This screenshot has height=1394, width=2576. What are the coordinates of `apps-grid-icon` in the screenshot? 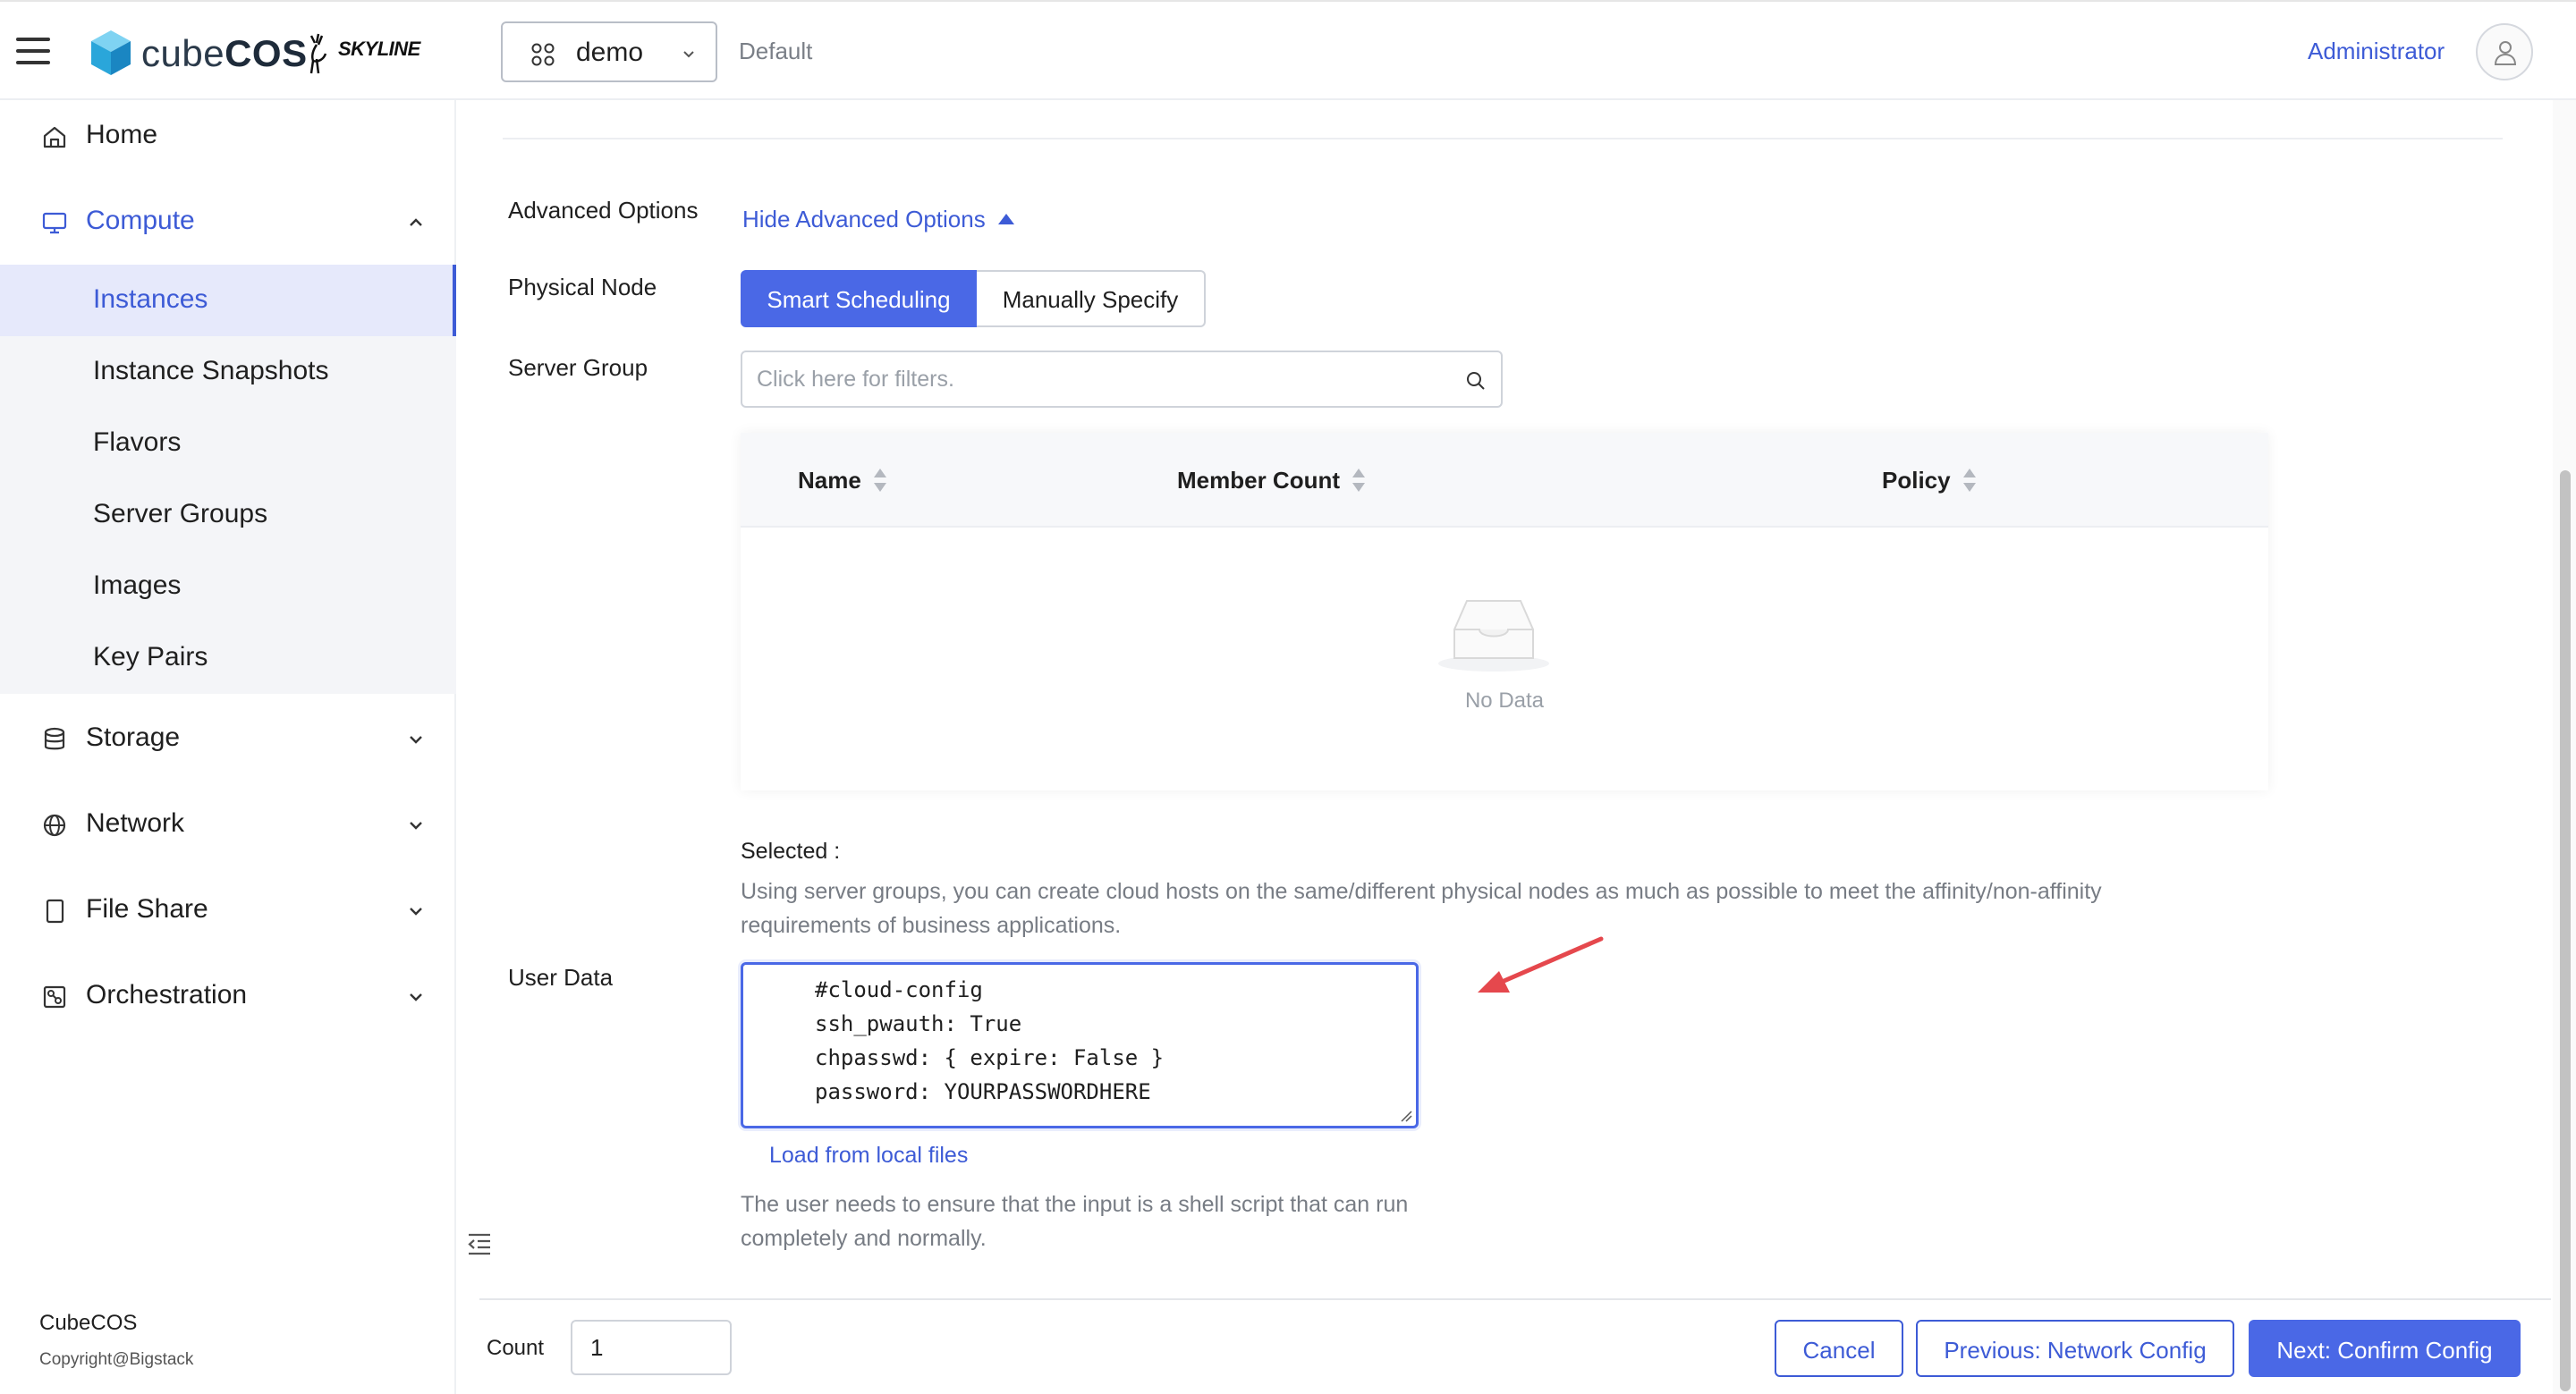 It's located at (543, 54).